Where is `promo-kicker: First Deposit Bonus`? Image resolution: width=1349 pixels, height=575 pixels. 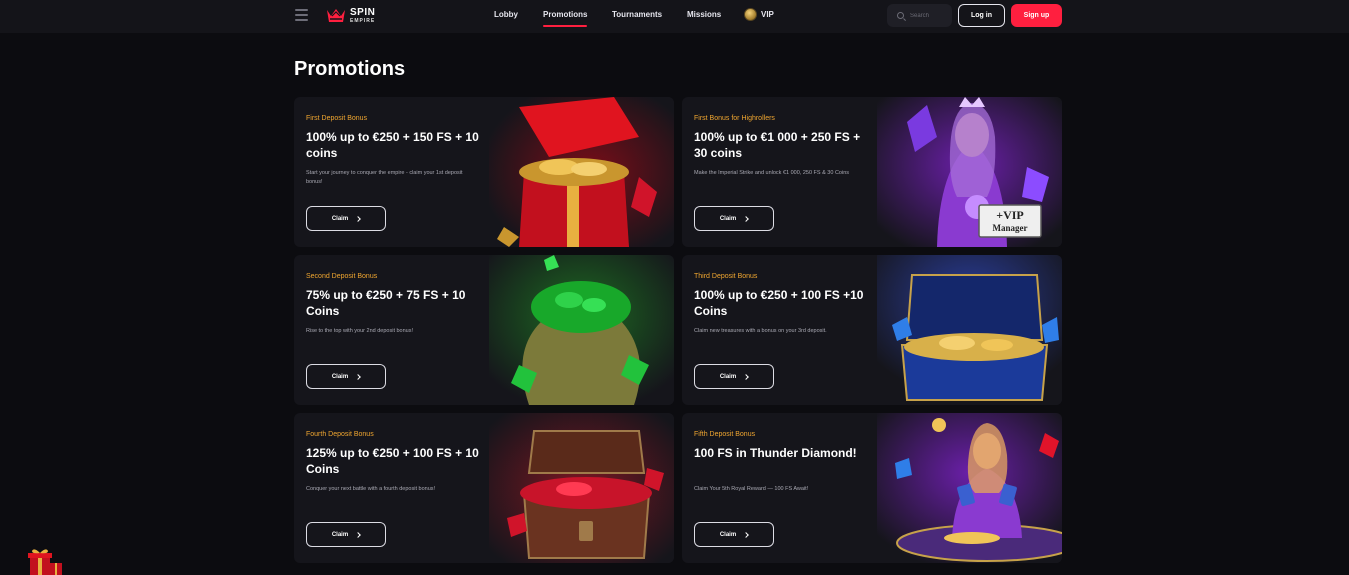 promo-kicker: First Deposit Bonus is located at coordinates (337, 118).